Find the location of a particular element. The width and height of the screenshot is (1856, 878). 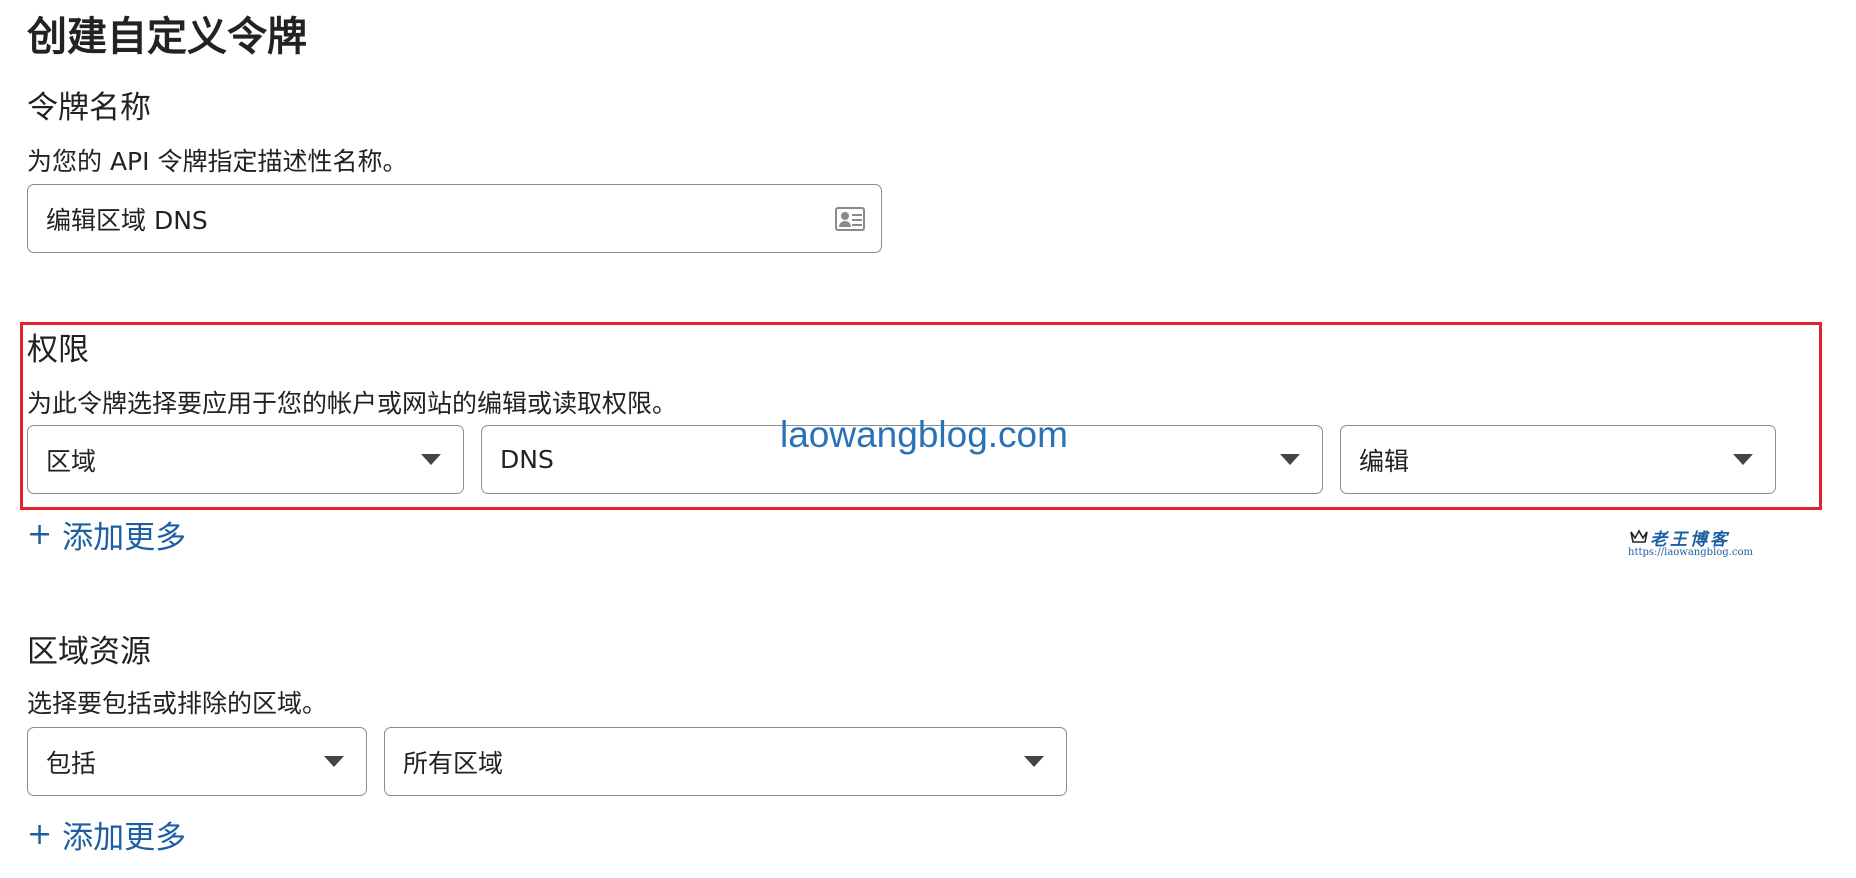

token-name-description: 为您的 API 令牌指定描述性名称。 is located at coordinates (217, 161).